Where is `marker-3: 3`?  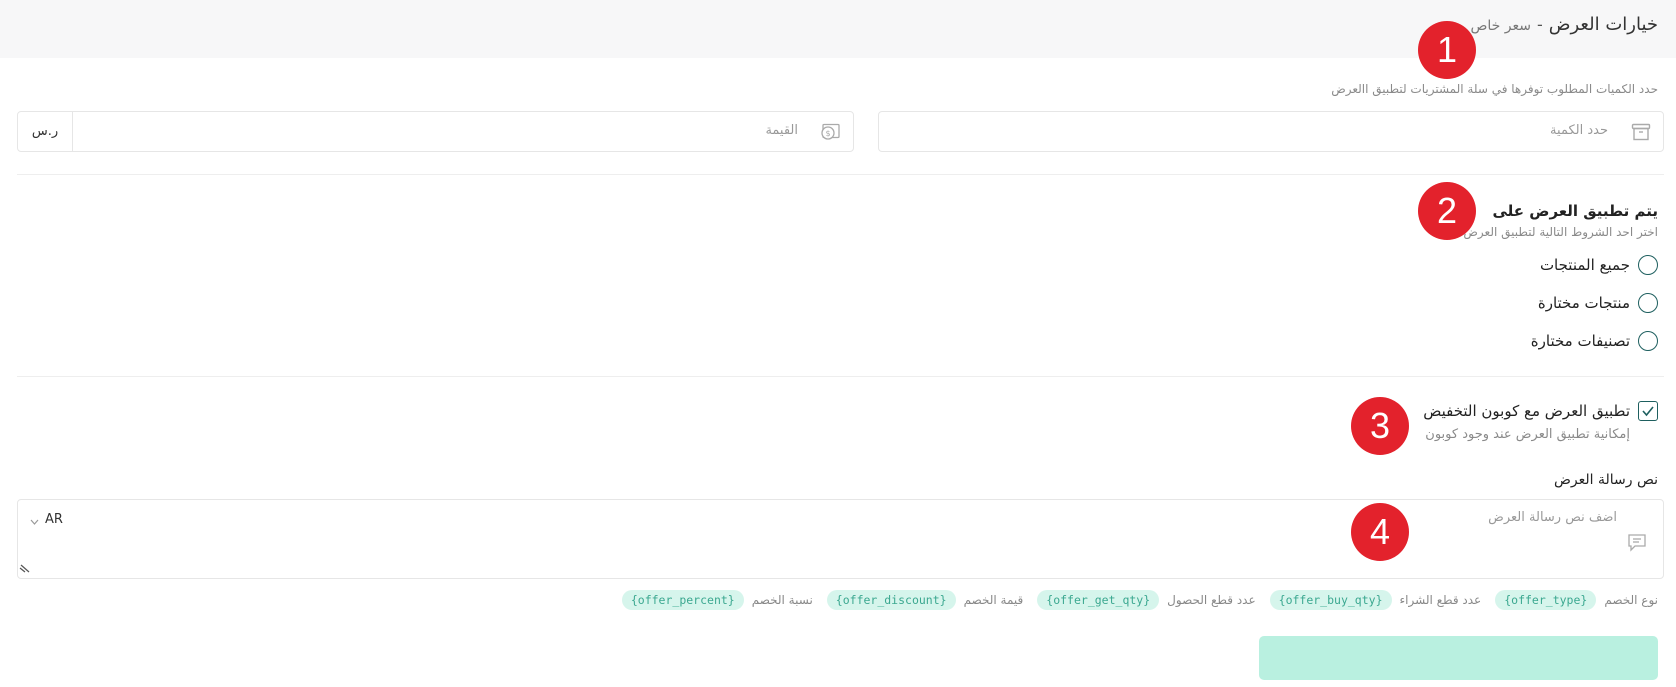
marker-3: 3 is located at coordinates (1380, 426).